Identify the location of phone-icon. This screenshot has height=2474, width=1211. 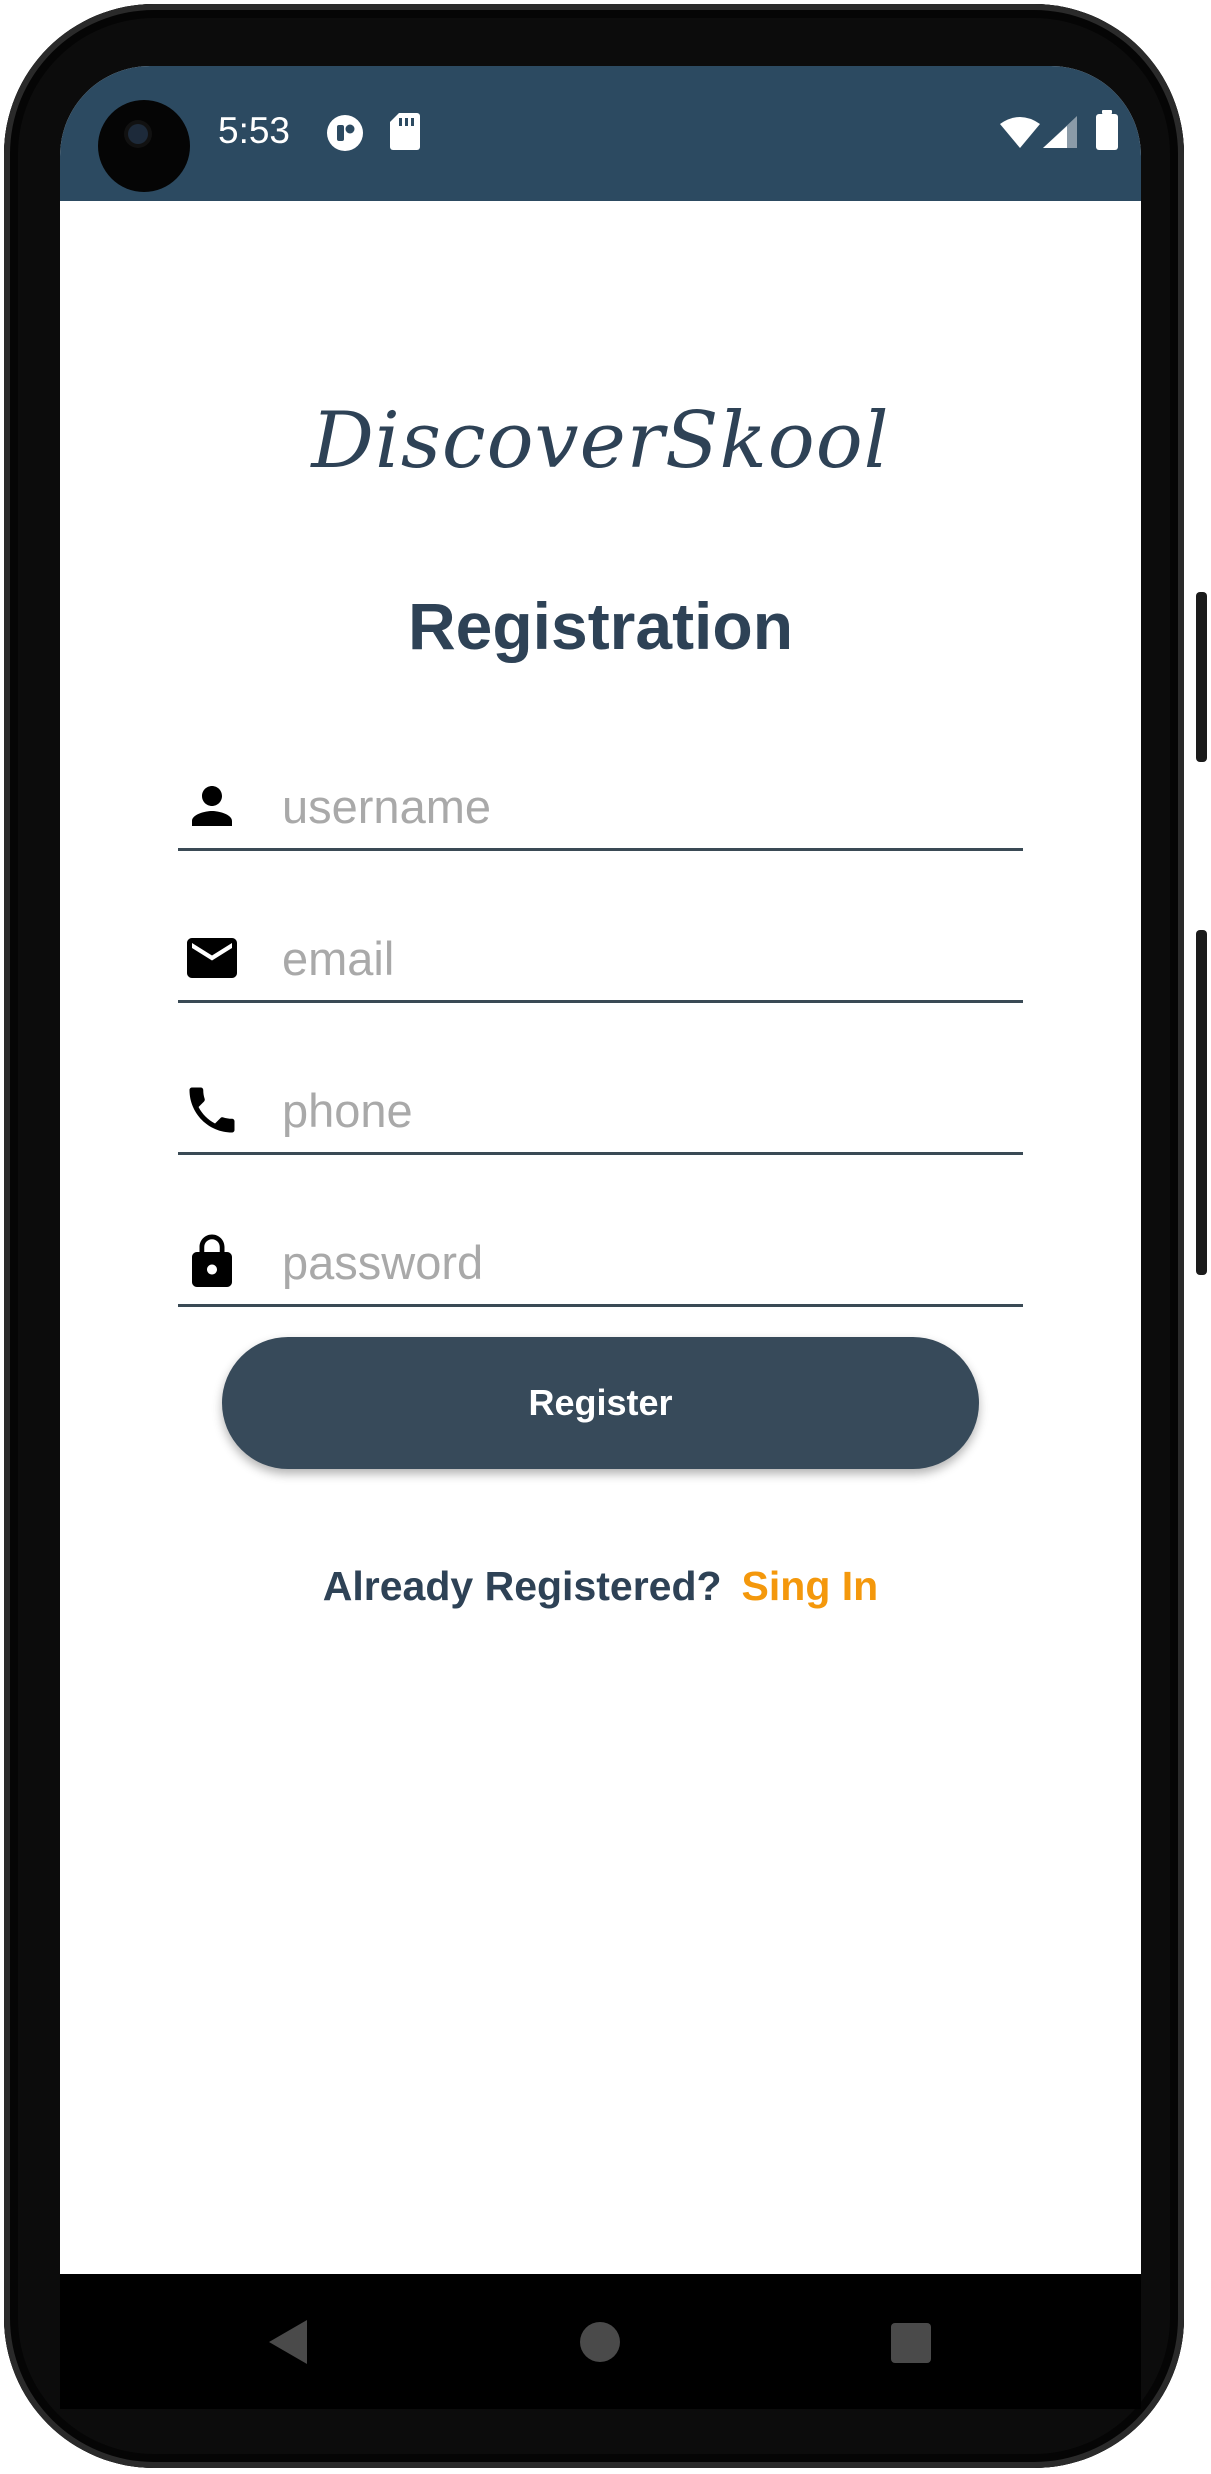
(212, 1110).